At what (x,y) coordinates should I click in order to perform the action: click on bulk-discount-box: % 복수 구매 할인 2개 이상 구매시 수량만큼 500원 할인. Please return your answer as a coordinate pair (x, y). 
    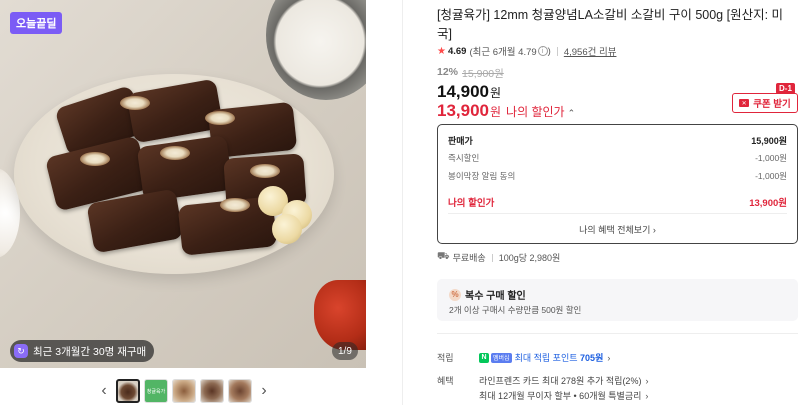
    Looking at the image, I should click on (617, 300).